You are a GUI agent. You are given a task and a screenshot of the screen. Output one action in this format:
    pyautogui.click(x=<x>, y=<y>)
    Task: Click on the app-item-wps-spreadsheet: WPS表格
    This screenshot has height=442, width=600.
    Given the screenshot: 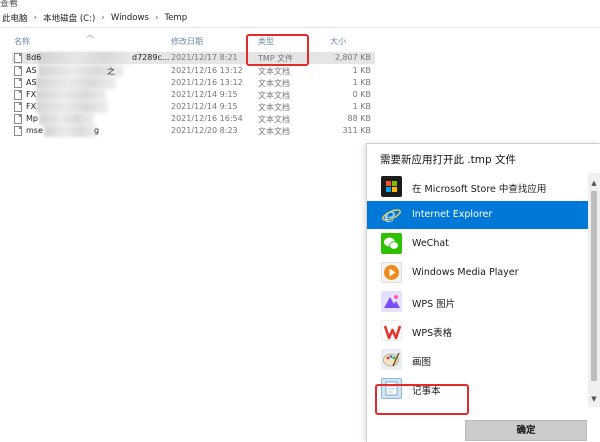 What is the action you would take?
    pyautogui.click(x=483, y=331)
    